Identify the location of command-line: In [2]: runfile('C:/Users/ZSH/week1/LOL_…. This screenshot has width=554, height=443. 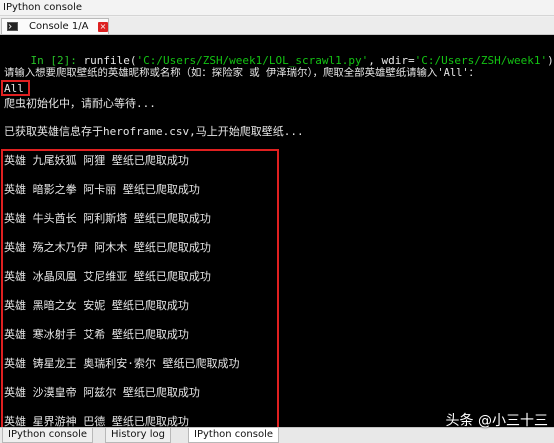
(279, 54).